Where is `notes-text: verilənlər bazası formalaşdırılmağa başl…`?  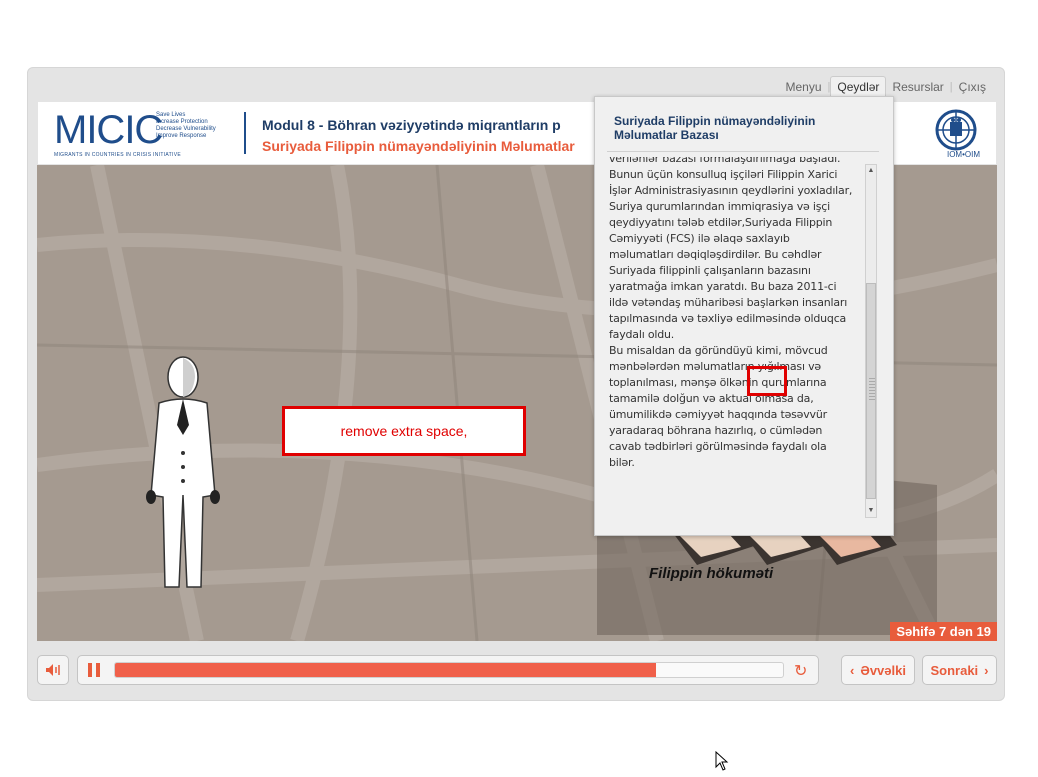 notes-text: verilənlər bazası formalaşdırılmağa başl… is located at coordinates (730, 314).